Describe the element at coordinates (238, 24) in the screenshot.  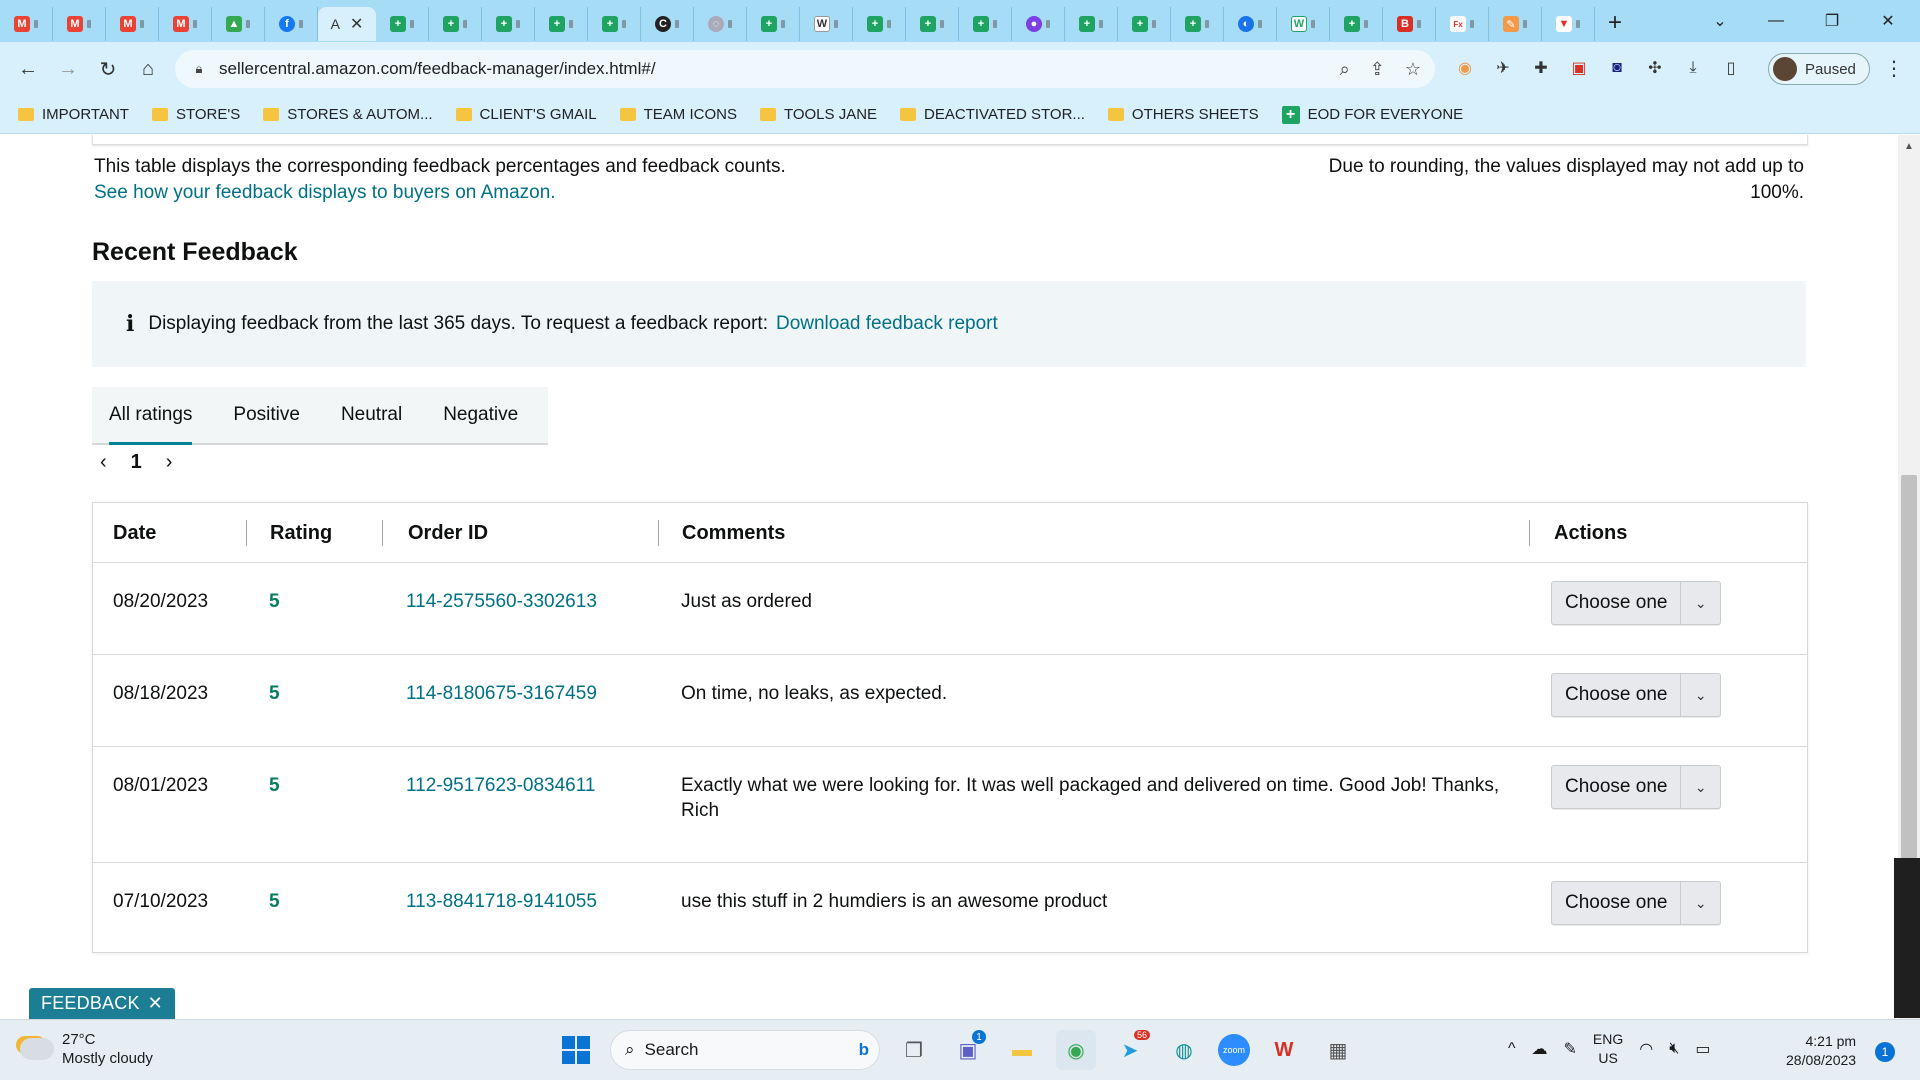
I see `browser-tab: ▲` at that location.